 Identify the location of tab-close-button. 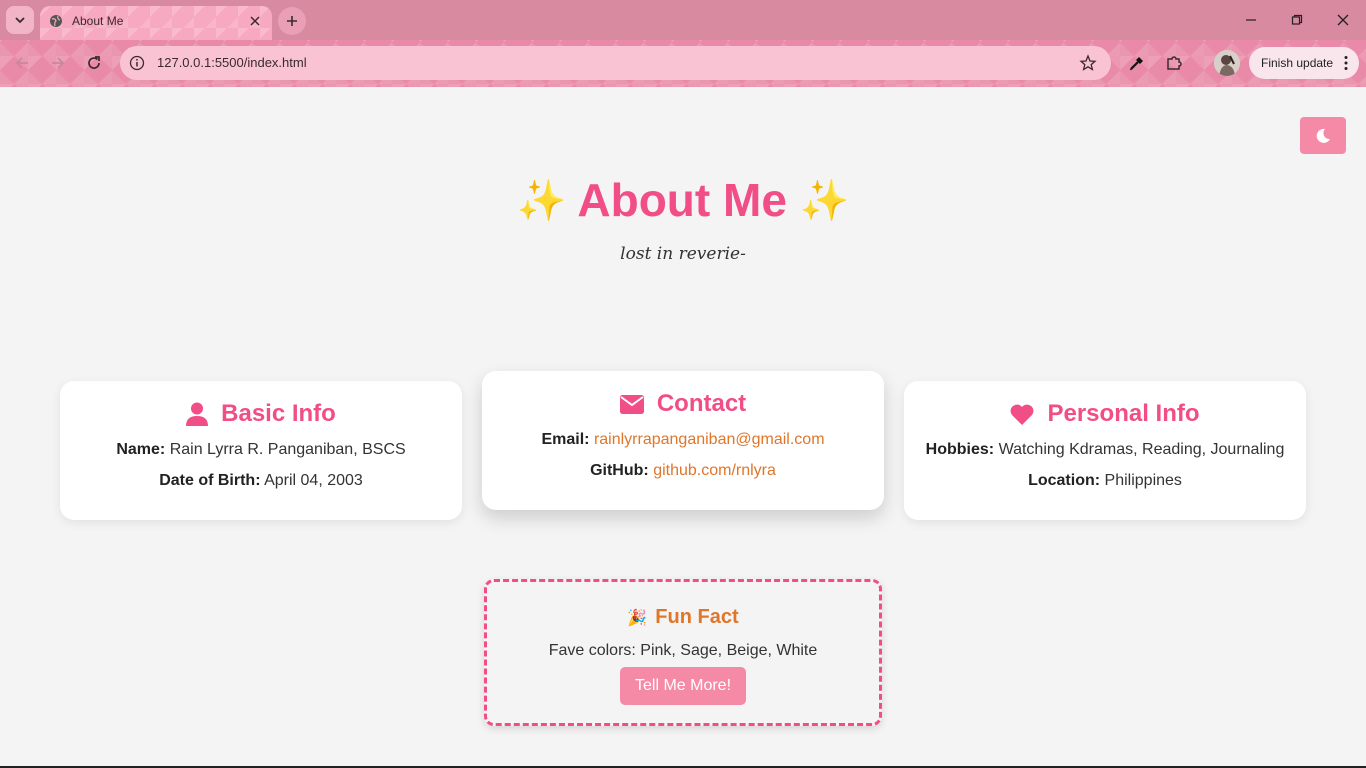
(255, 21).